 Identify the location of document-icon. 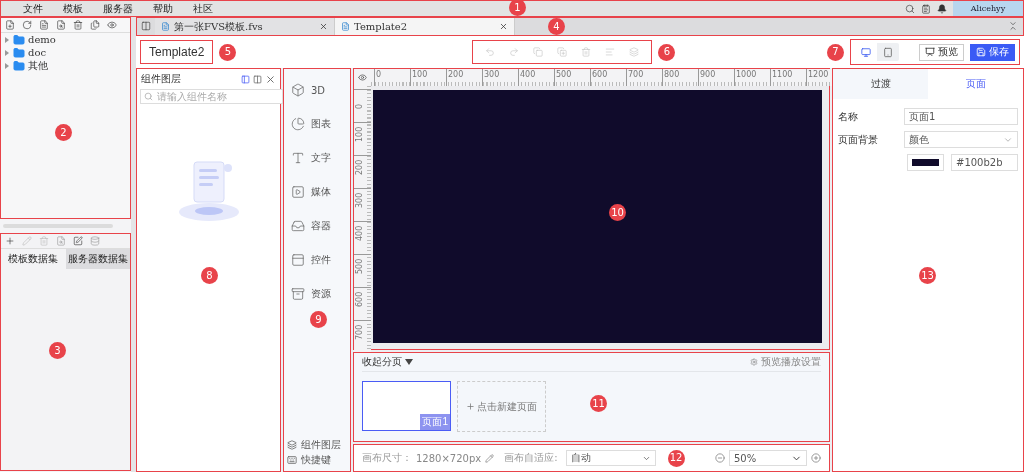
(44, 25).